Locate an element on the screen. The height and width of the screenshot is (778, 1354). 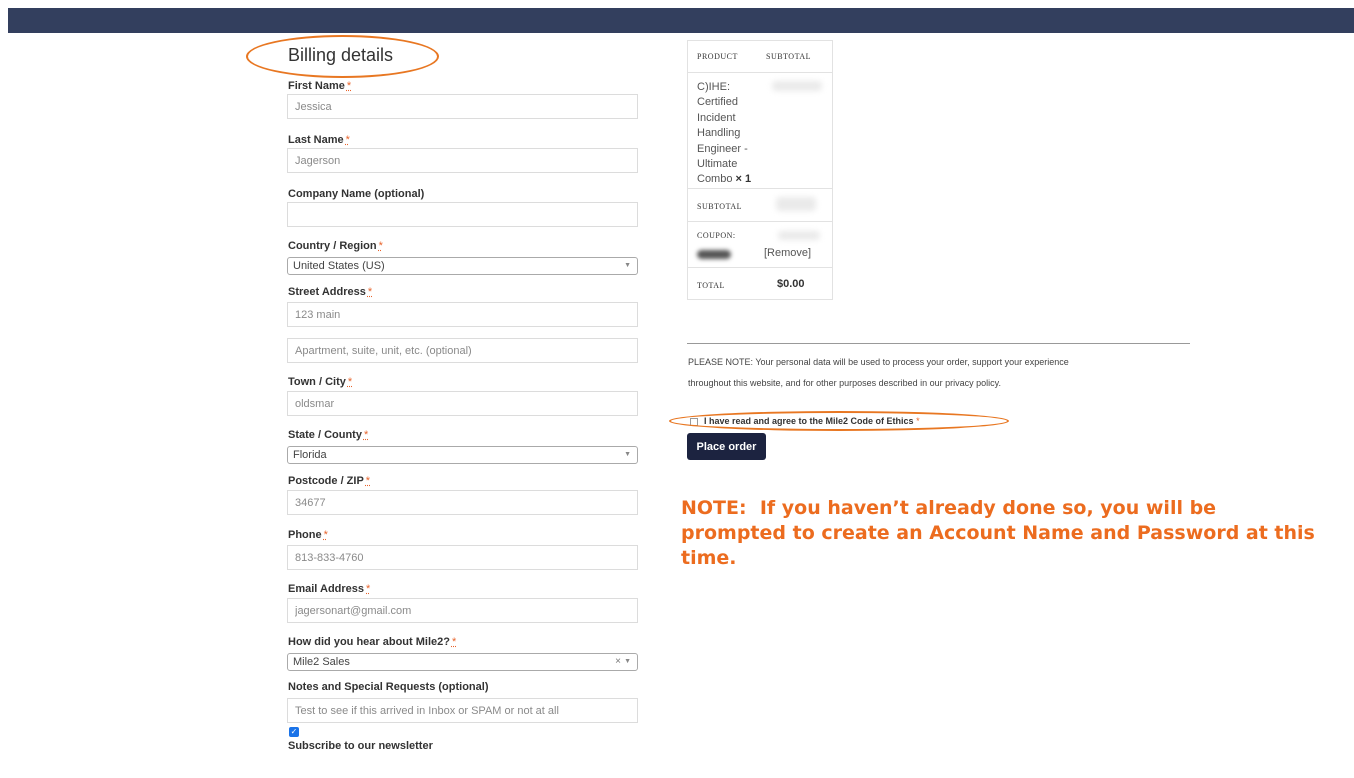
country-region-label: Country / Region * is located at coordinates (335, 246).